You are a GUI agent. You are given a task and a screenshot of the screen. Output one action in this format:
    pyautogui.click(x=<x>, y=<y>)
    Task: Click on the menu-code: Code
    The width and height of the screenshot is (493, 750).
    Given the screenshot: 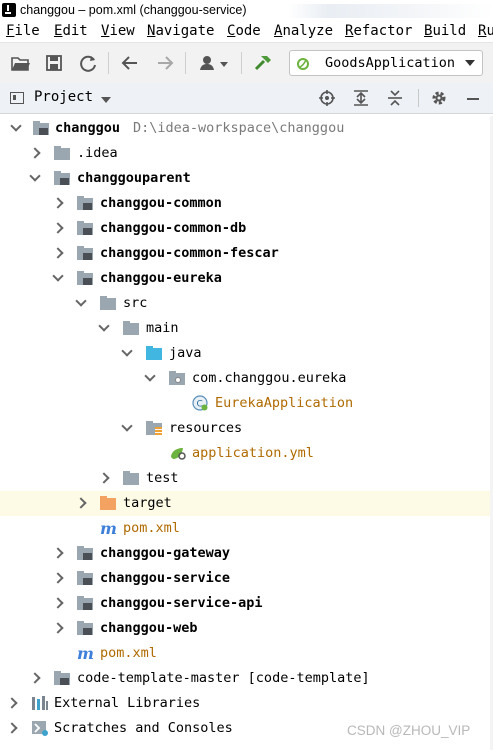 What is the action you would take?
    pyautogui.click(x=244, y=31)
    